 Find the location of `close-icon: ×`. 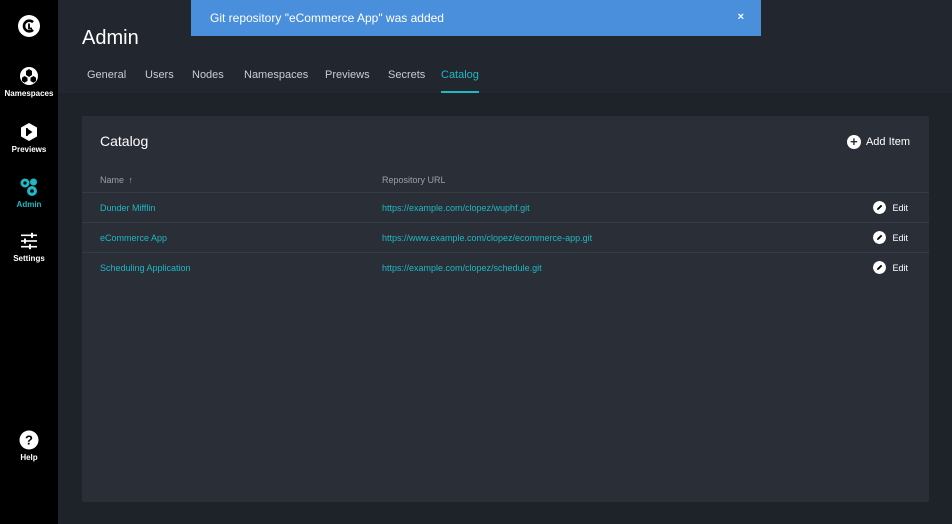

close-icon: × is located at coordinates (741, 17).